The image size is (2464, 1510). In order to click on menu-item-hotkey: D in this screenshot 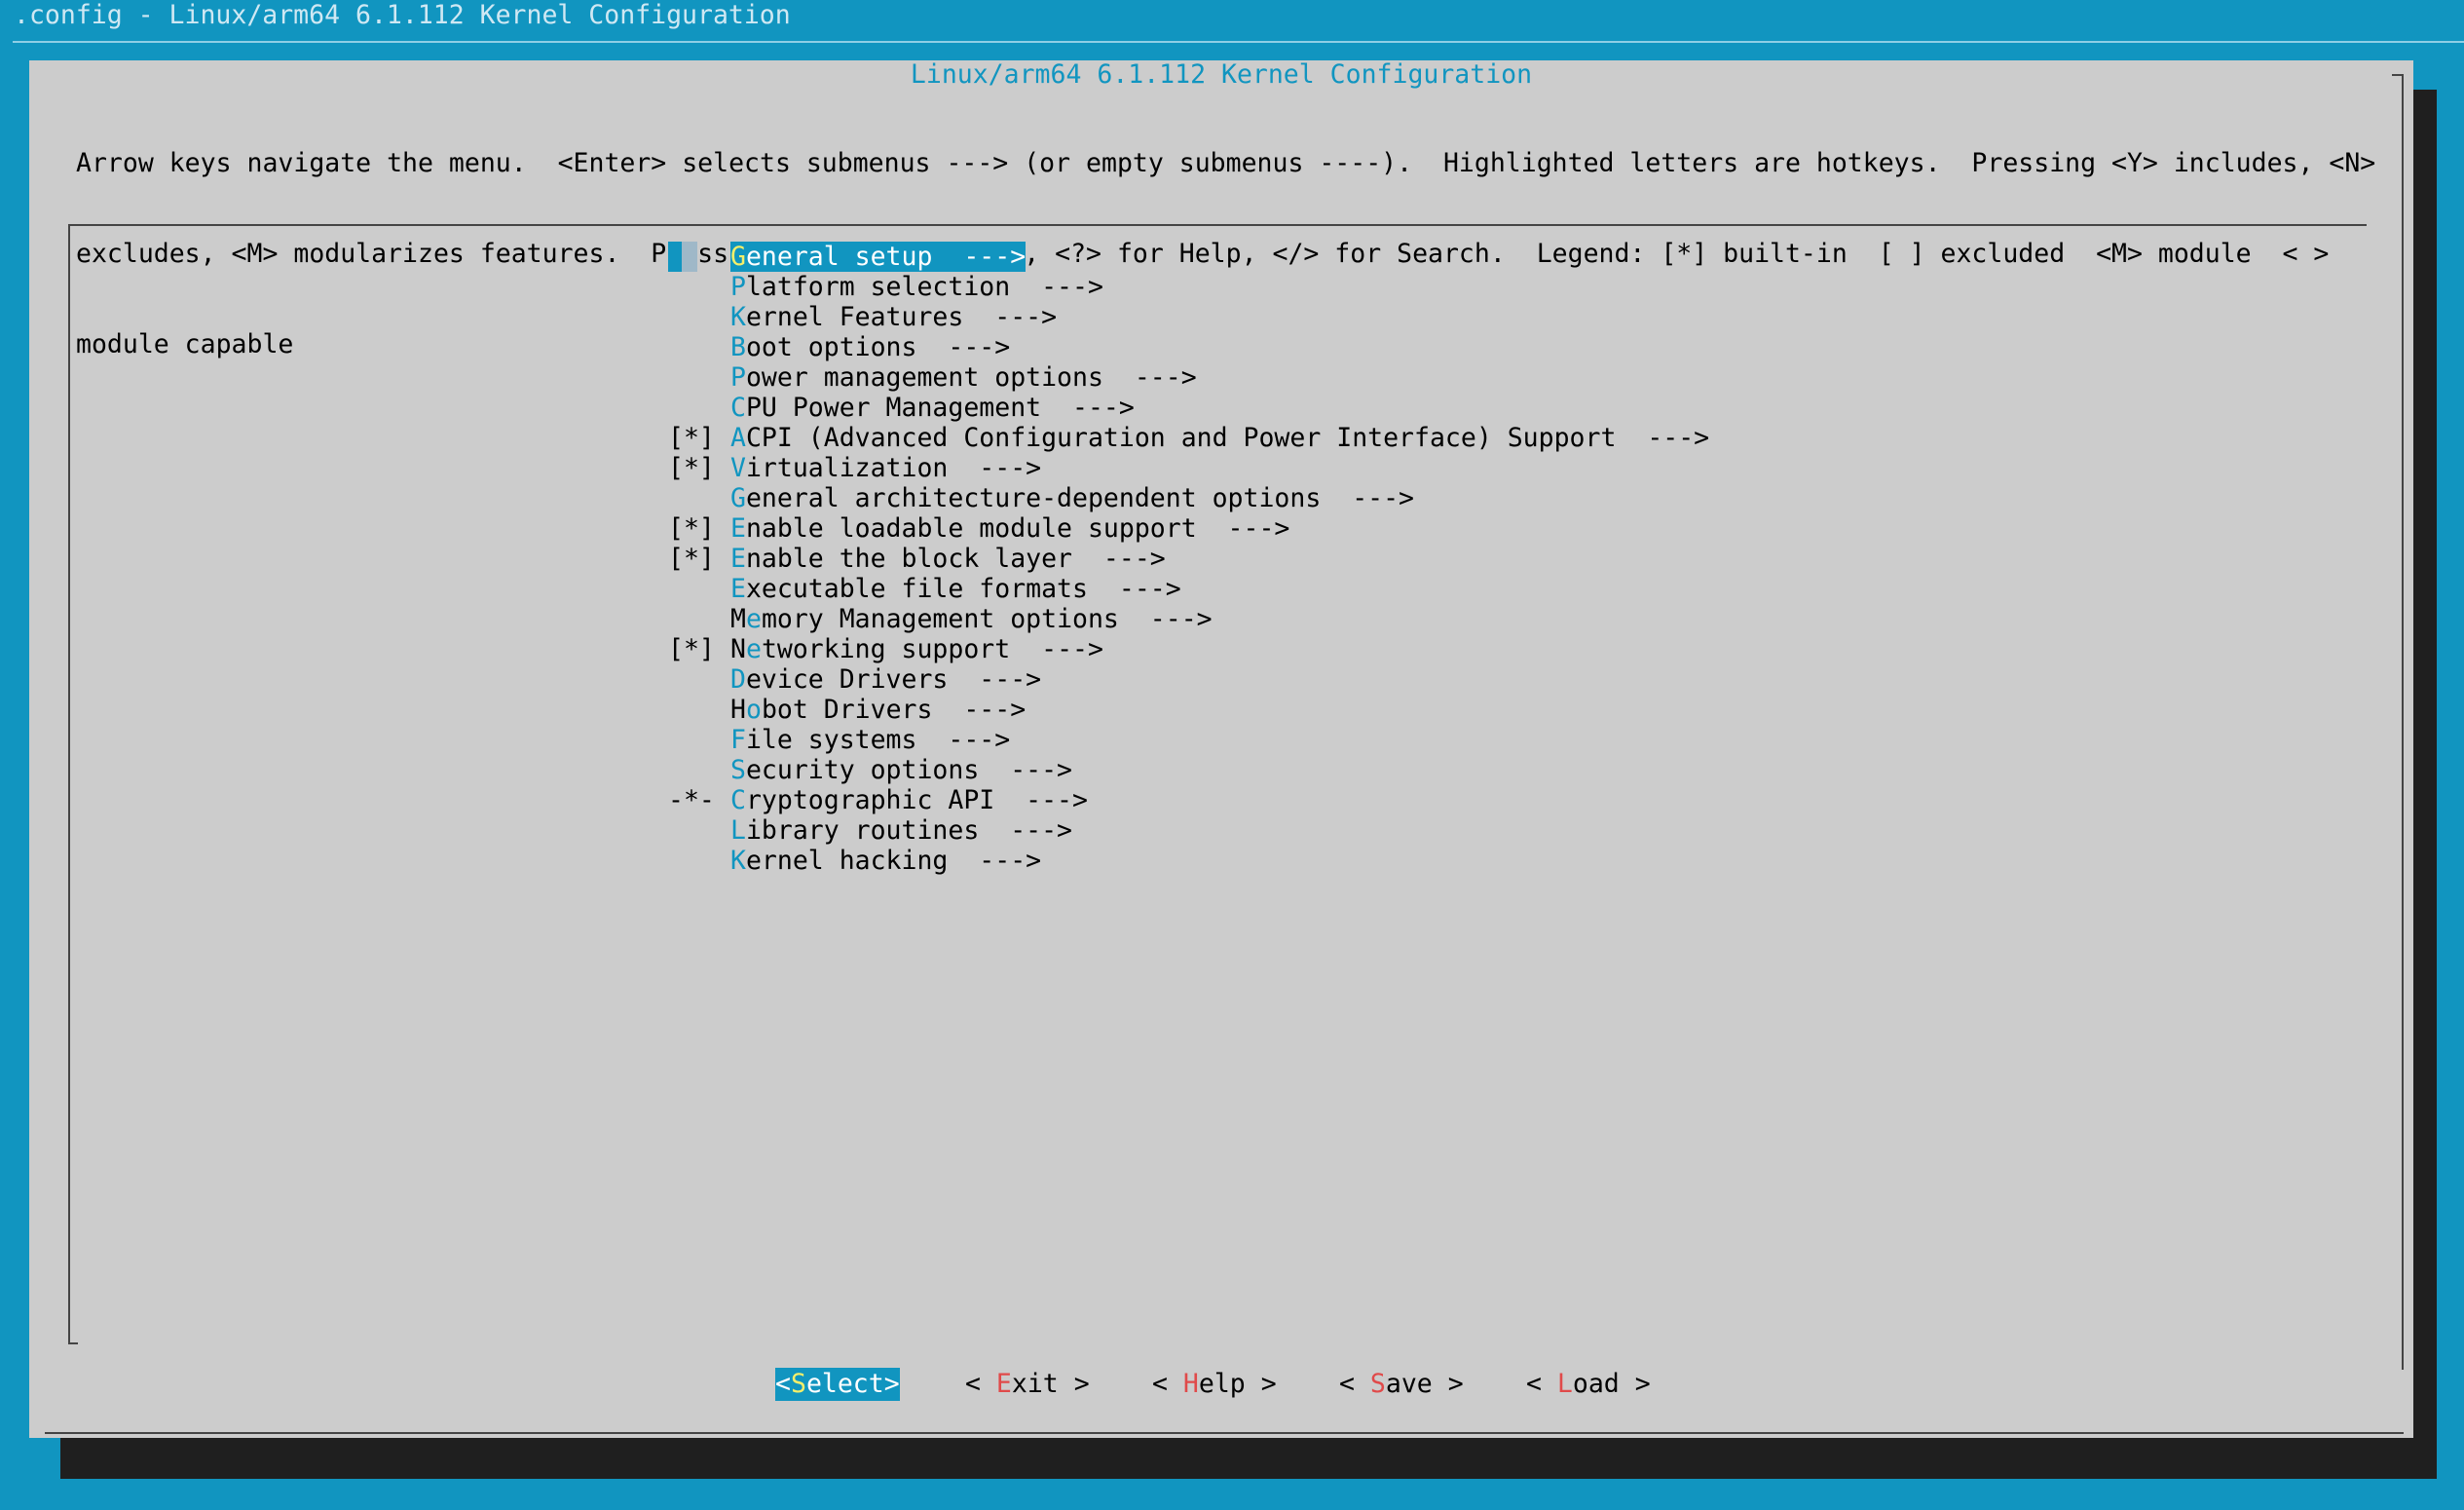, I will do `click(738, 679)`.